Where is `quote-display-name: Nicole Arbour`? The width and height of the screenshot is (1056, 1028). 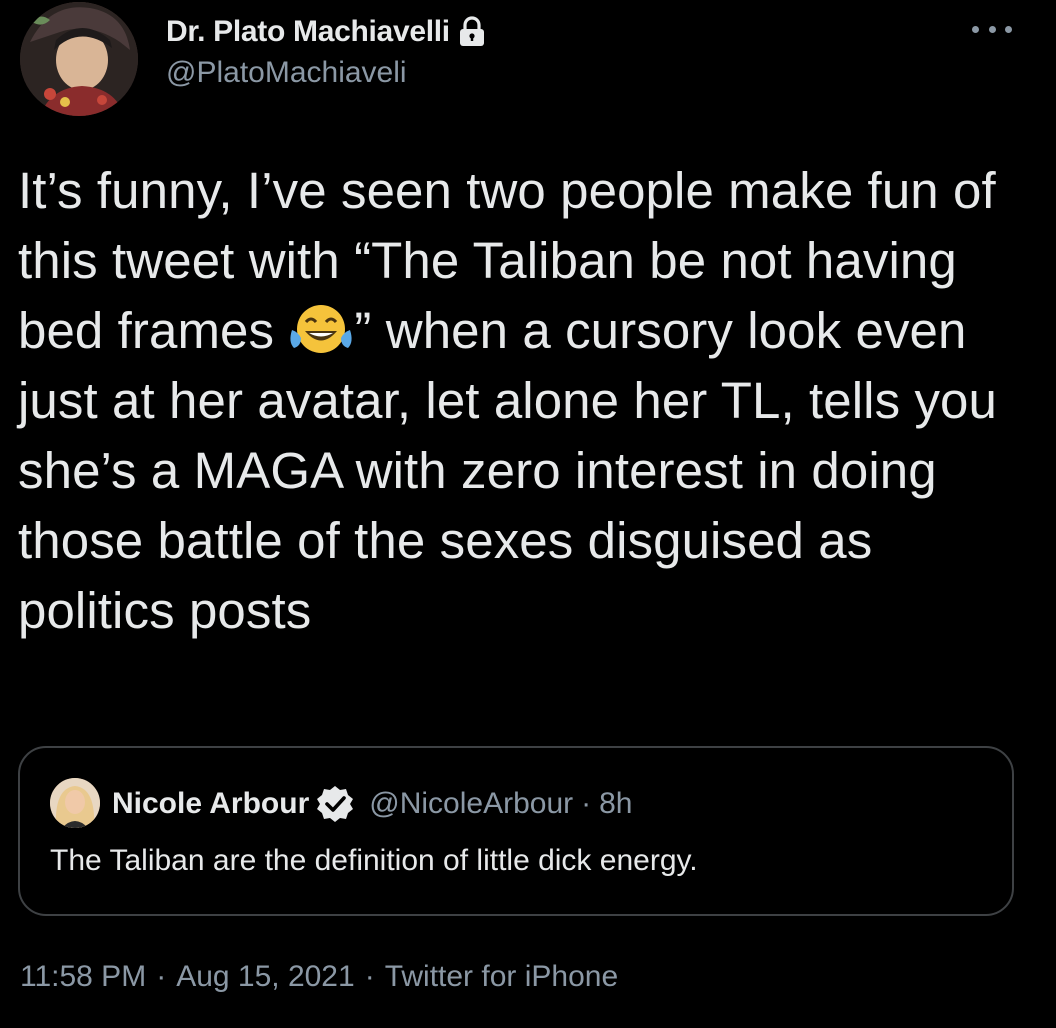
quote-display-name: Nicole Arbour is located at coordinates (210, 804).